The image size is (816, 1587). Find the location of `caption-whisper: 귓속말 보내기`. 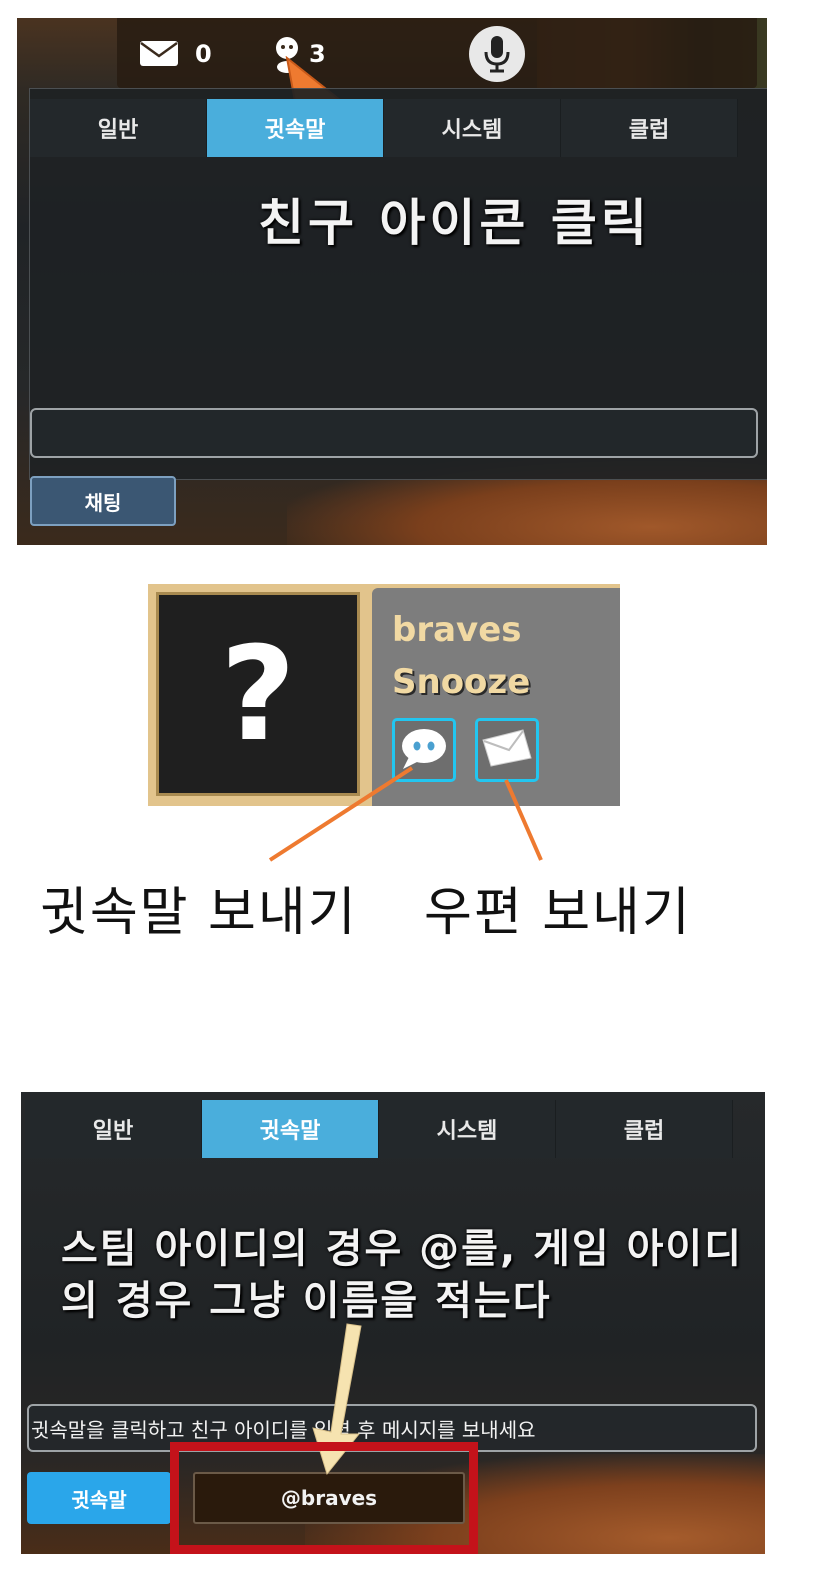

caption-whisper: 귓속말 보내기 is located at coordinates (199, 913).